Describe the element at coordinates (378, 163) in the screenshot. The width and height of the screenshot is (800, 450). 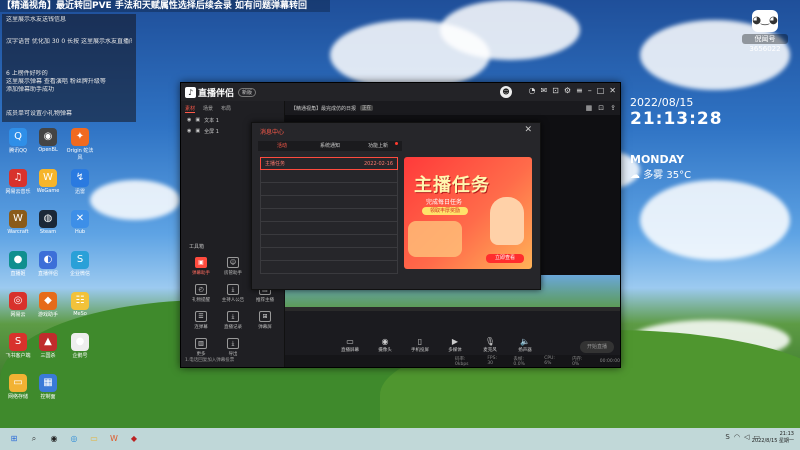
I see `message-date: 2022-02-16` at that location.